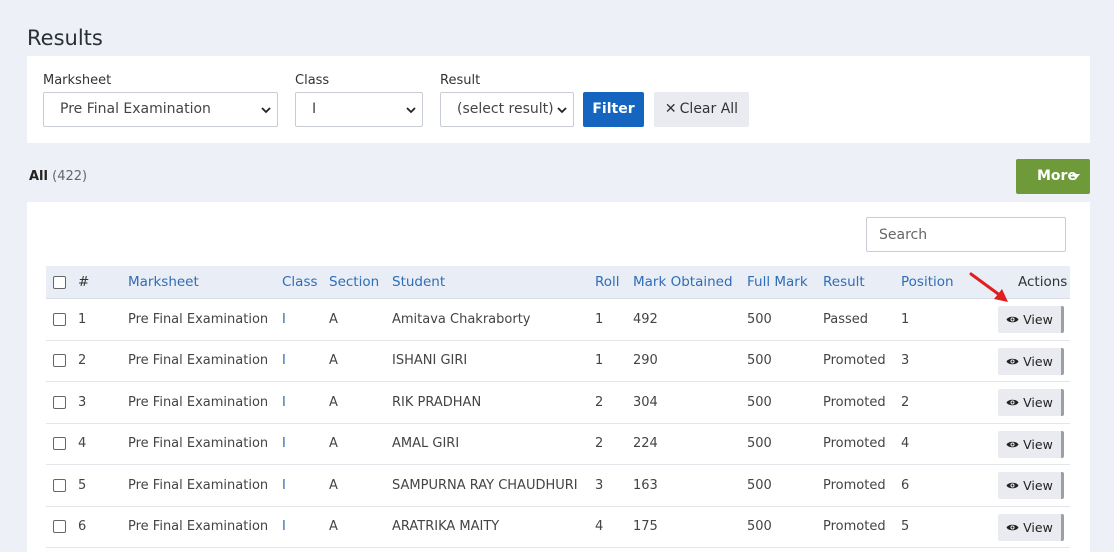 The image size is (1114, 552). I want to click on row-index: 6, so click(82, 527).